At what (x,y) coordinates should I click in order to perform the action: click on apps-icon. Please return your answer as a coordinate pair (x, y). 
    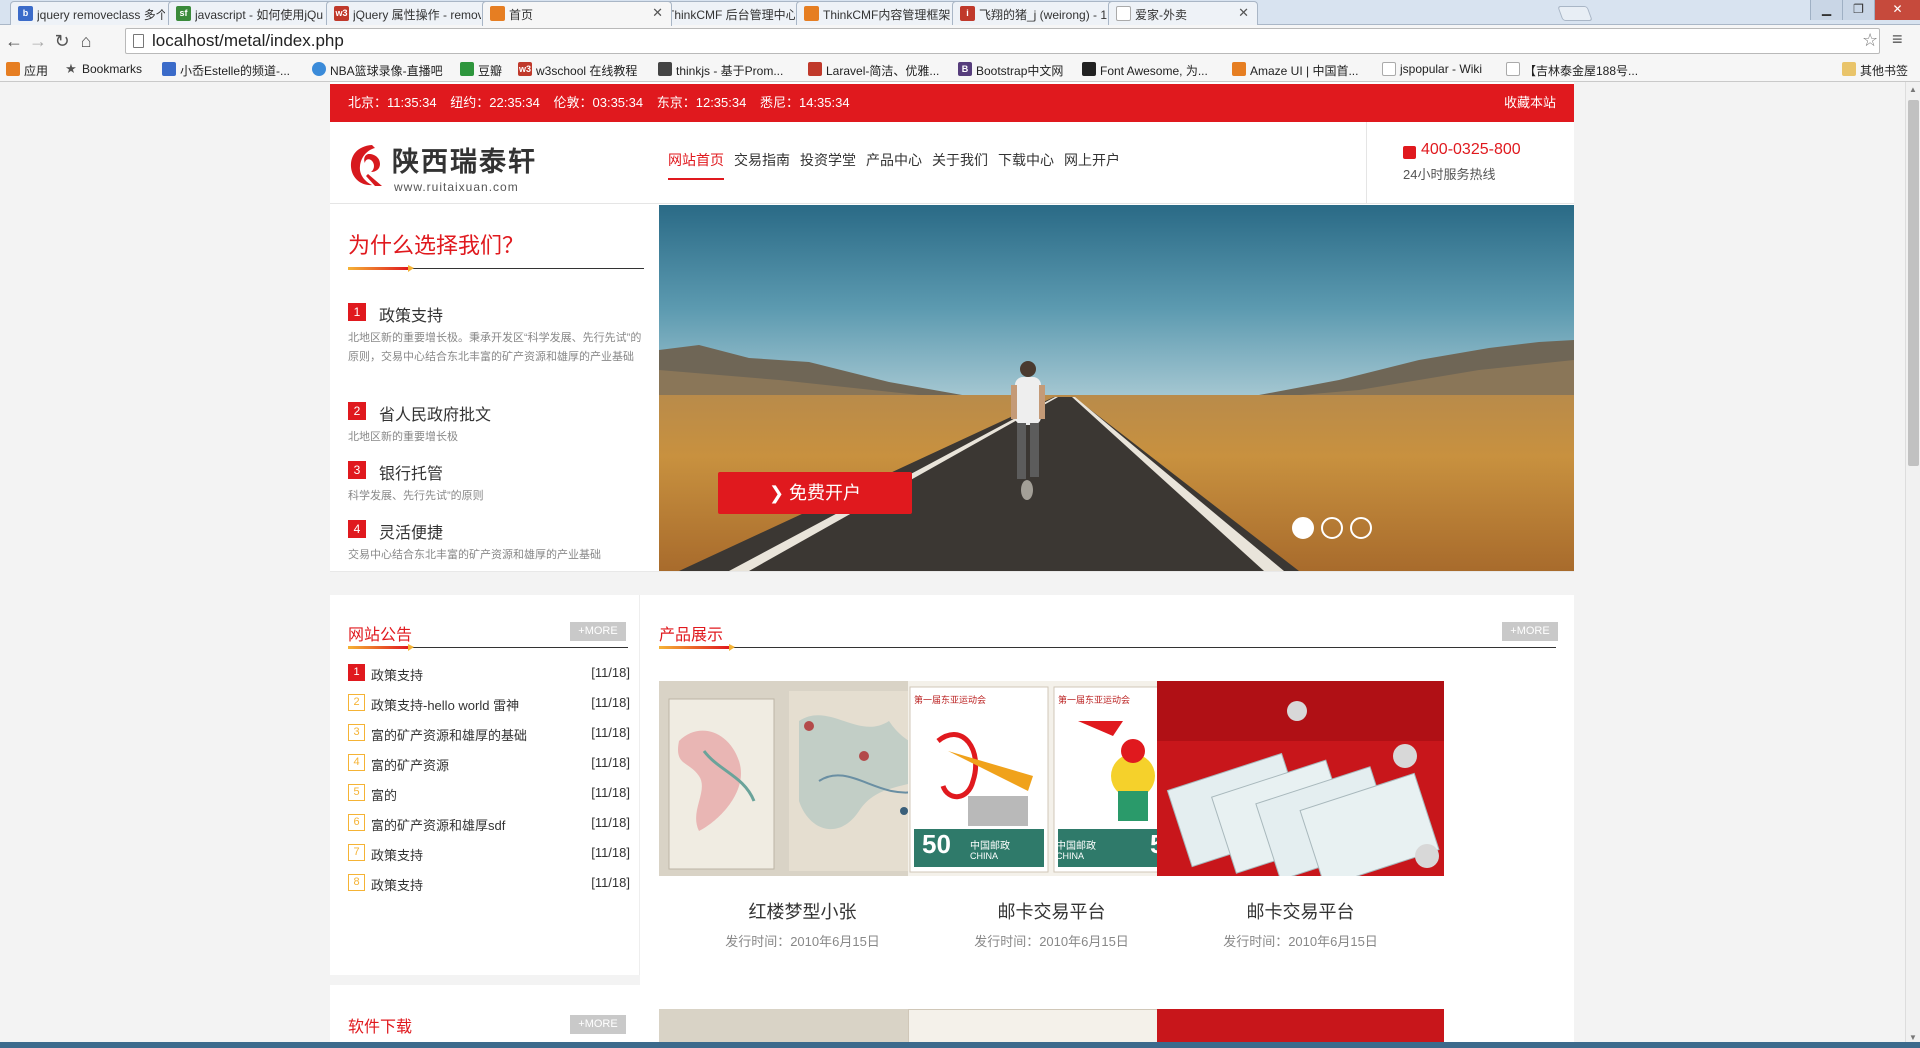
    Looking at the image, I should click on (13, 69).